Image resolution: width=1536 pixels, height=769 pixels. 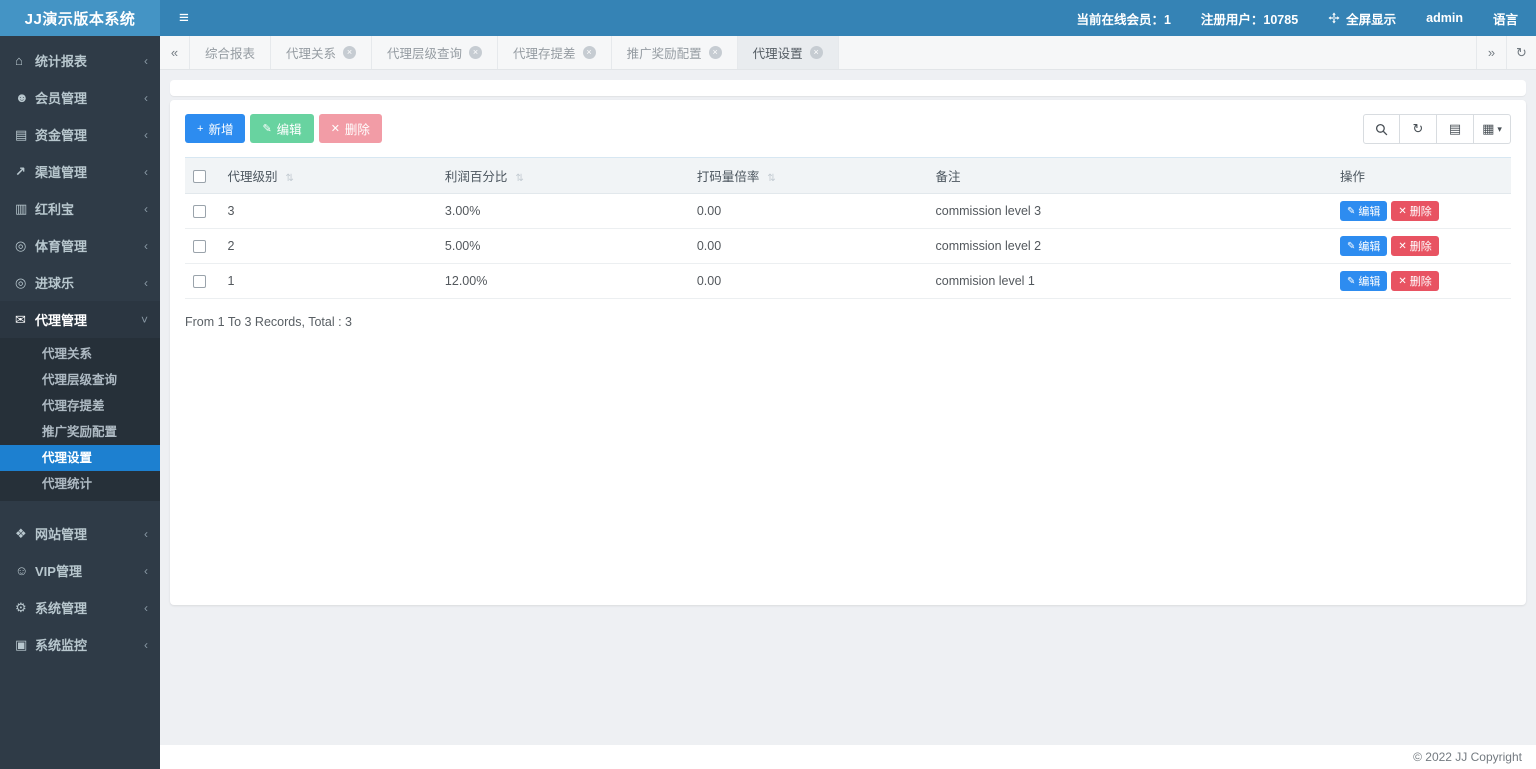 What do you see at coordinates (80, 319) in the screenshot?
I see `sidebar-item-agent-mgmt: ✉ 代理管理 ˅` at bounding box center [80, 319].